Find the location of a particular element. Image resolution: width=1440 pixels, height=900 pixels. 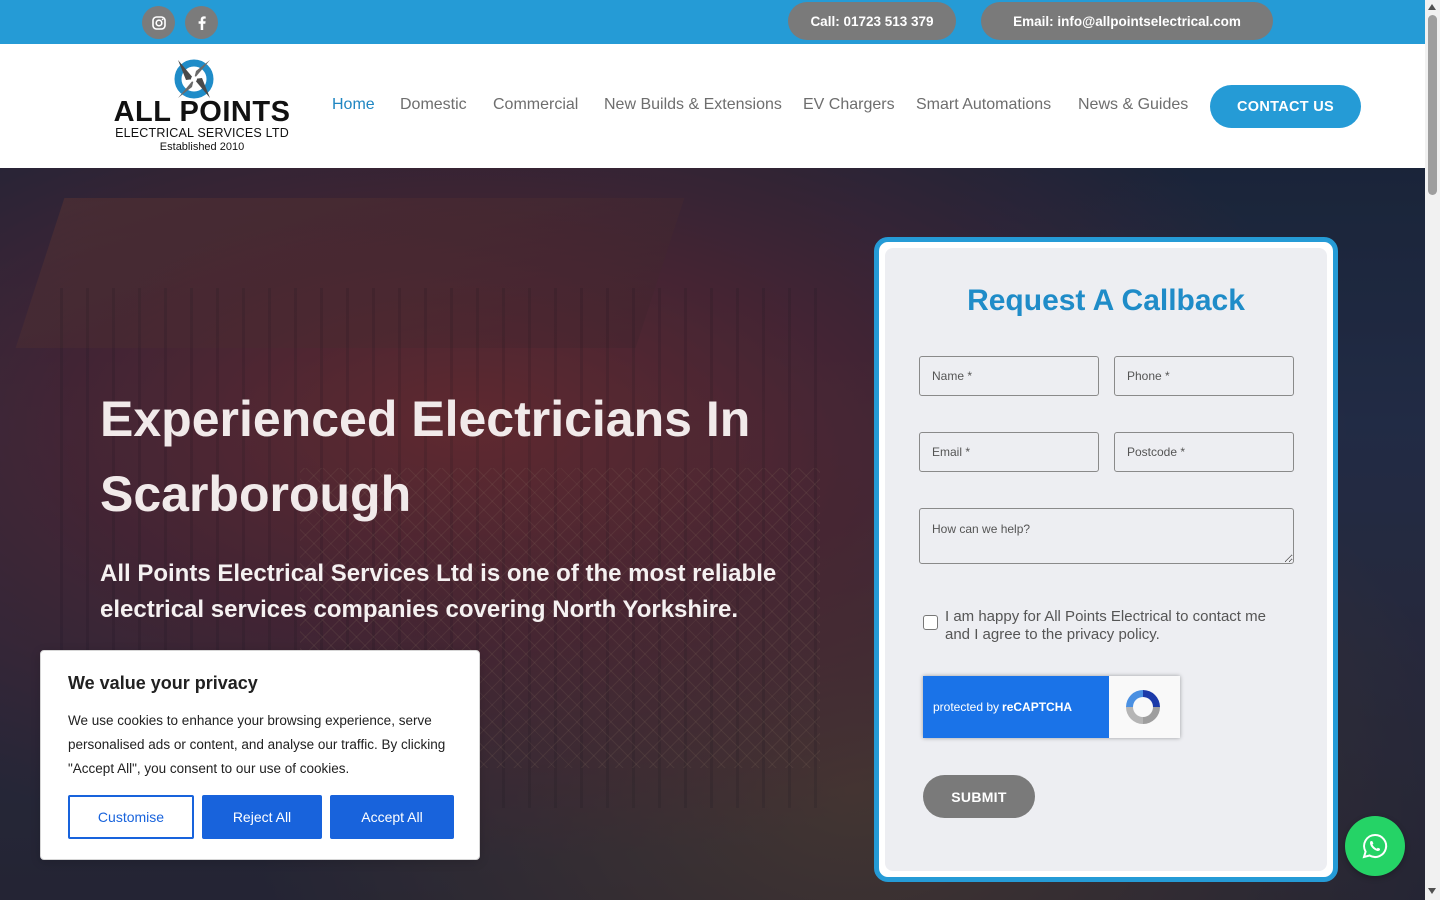

cookie-title: We value your privacy is located at coordinates (163, 683).